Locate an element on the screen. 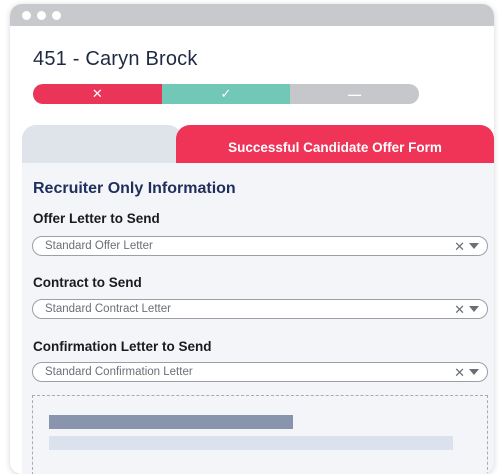  reject-segment: ✕ is located at coordinates (97, 94).